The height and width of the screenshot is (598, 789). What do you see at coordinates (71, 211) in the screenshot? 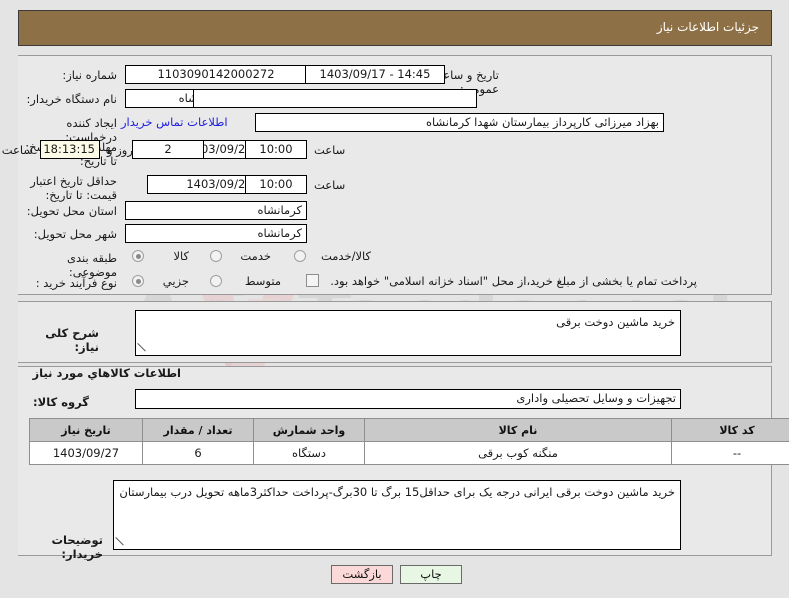
I see `delivery-province-label: استان محل تحویل:` at bounding box center [71, 211].